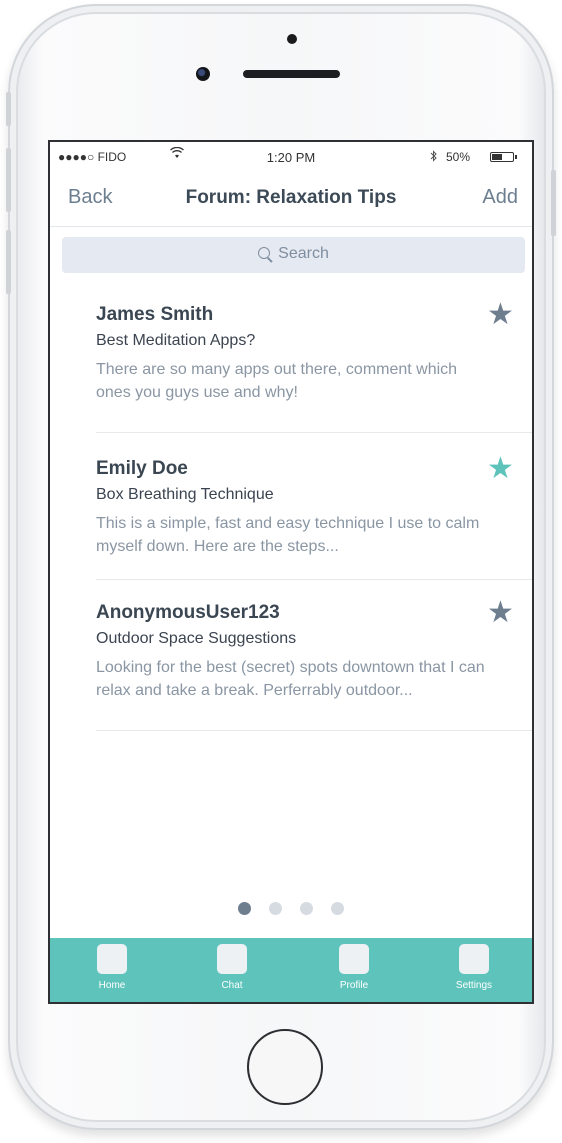  What do you see at coordinates (291, 226) in the screenshot?
I see `nav-divider` at bounding box center [291, 226].